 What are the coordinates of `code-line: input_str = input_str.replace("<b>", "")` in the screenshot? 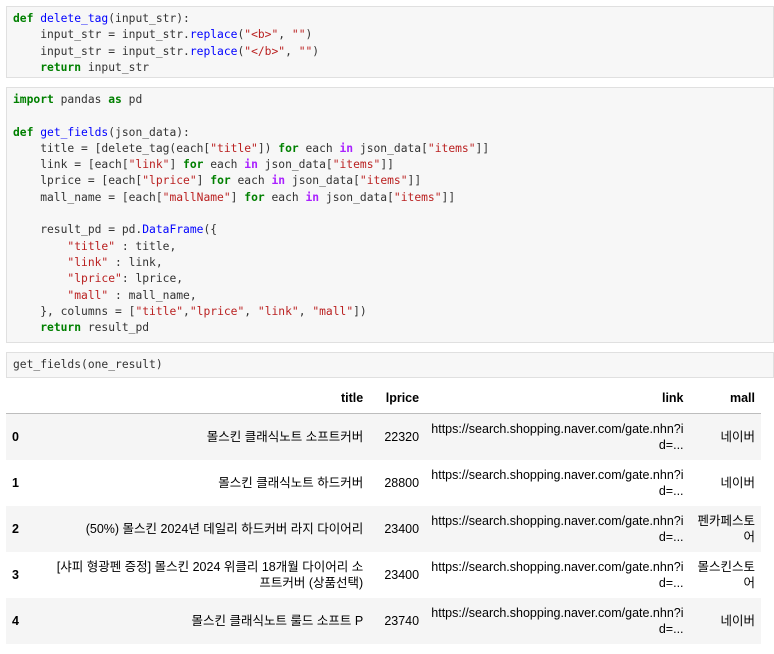 It's located at (390, 35).